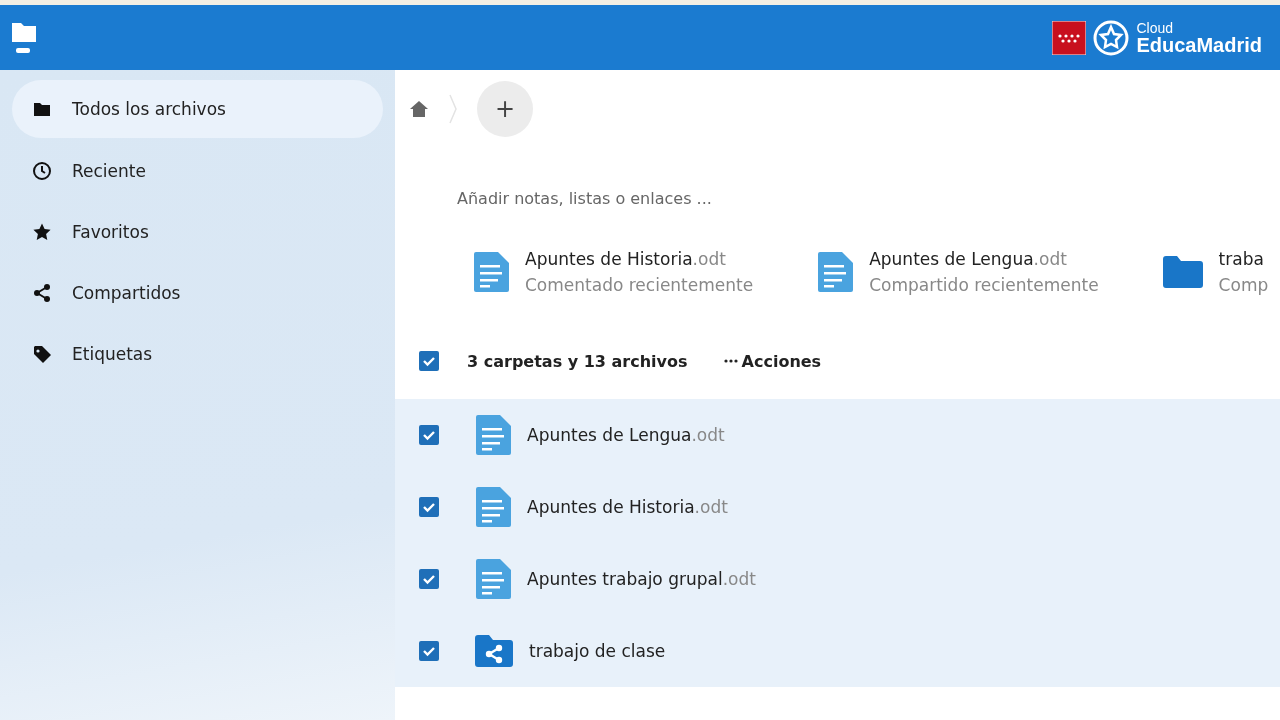 This screenshot has width=1280, height=720. What do you see at coordinates (837, 507) in the screenshot?
I see `file-row: Apuntes de Historia.odt` at bounding box center [837, 507].